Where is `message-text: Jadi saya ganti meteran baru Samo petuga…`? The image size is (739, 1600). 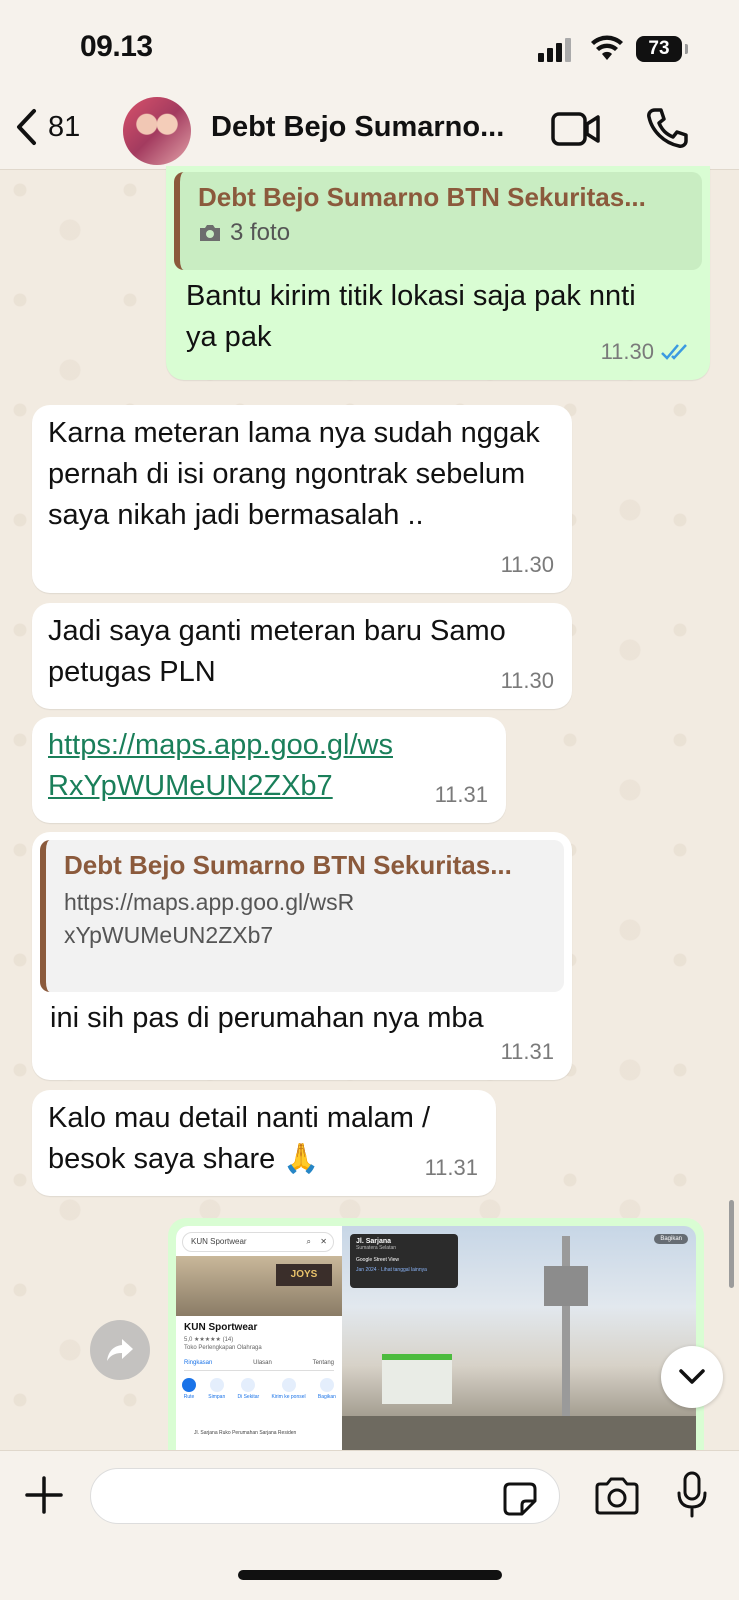 message-text: Jadi saya ganti meteran baru Samo petuga… is located at coordinates (277, 651).